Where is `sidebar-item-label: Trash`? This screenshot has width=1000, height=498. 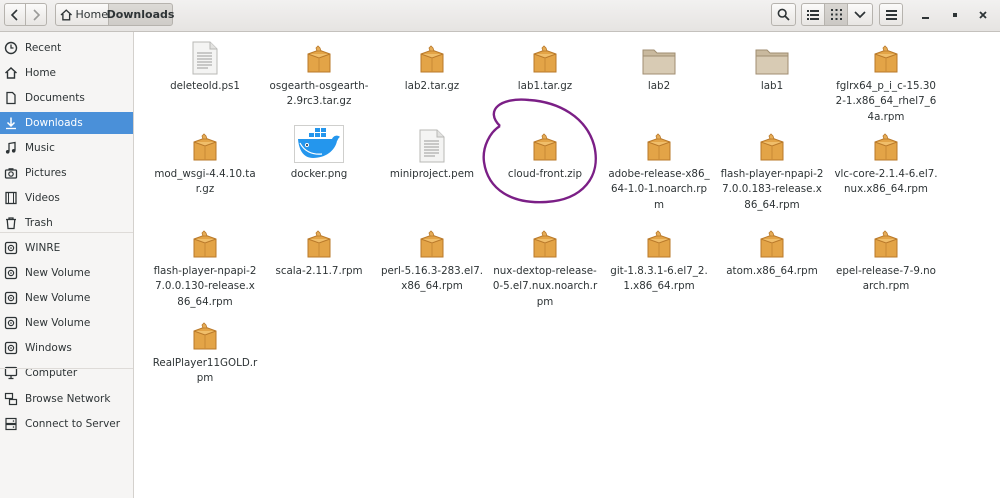
sidebar-item-label: Trash is located at coordinates (39, 223).